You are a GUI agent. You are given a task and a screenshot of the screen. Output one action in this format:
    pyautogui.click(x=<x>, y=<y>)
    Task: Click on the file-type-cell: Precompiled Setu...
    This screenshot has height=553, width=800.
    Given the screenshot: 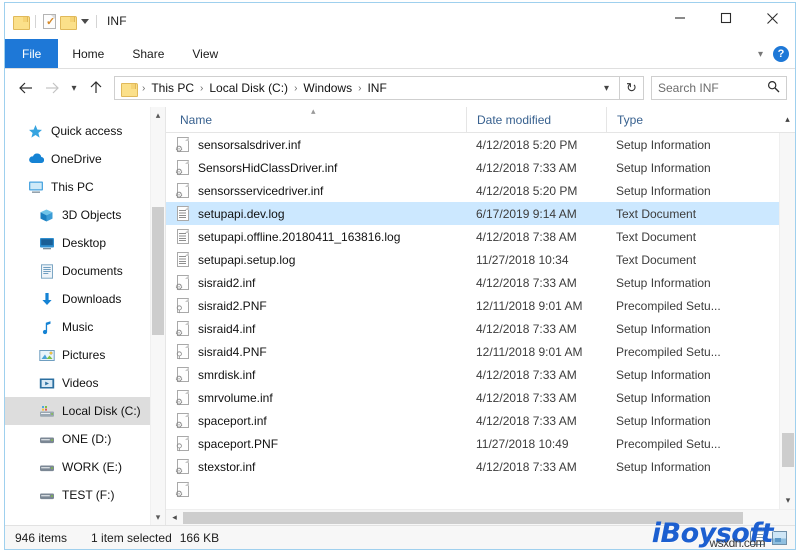 What is the action you would take?
    pyautogui.click(x=668, y=351)
    